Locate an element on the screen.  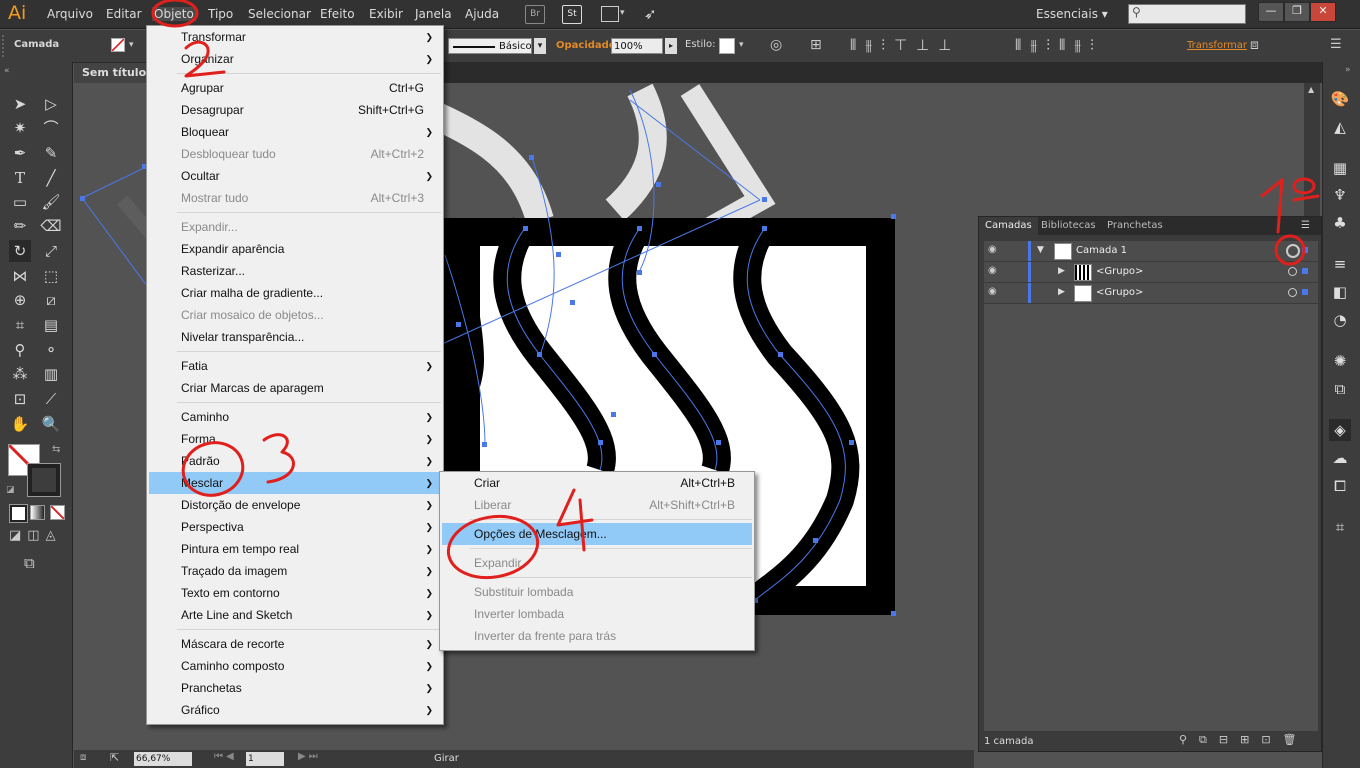
menu-item-fatia: Fatia ❯ is located at coordinates (295, 366).